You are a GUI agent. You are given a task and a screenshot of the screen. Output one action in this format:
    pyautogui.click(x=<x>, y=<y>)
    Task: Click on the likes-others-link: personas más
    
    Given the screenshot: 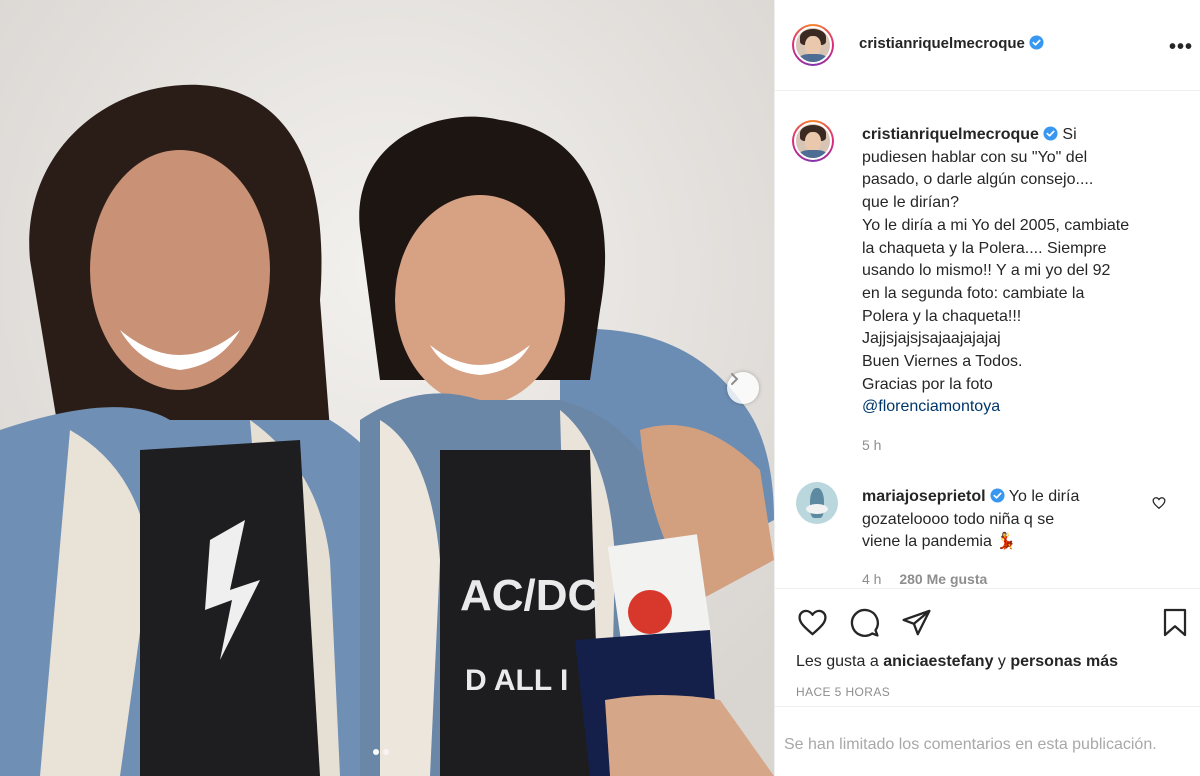 What is the action you would take?
    pyautogui.click(x=1064, y=661)
    